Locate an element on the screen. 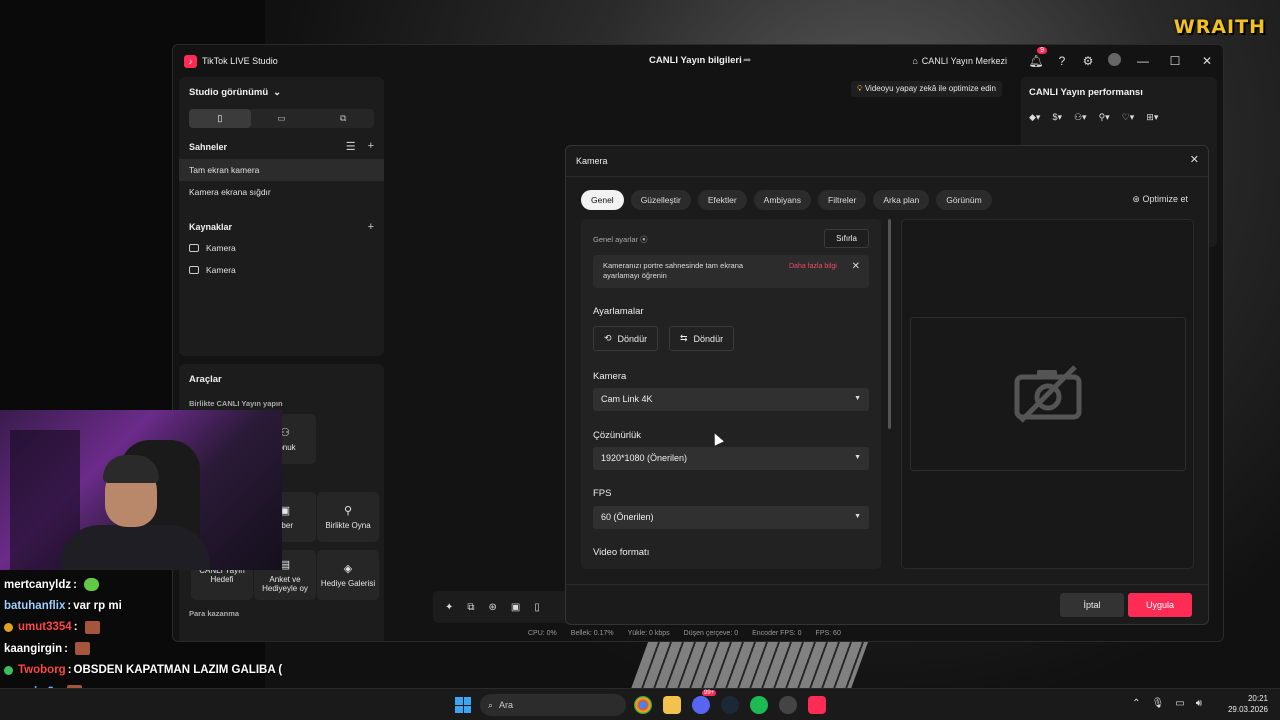  add-scene-icon: + is located at coordinates (371, 146).